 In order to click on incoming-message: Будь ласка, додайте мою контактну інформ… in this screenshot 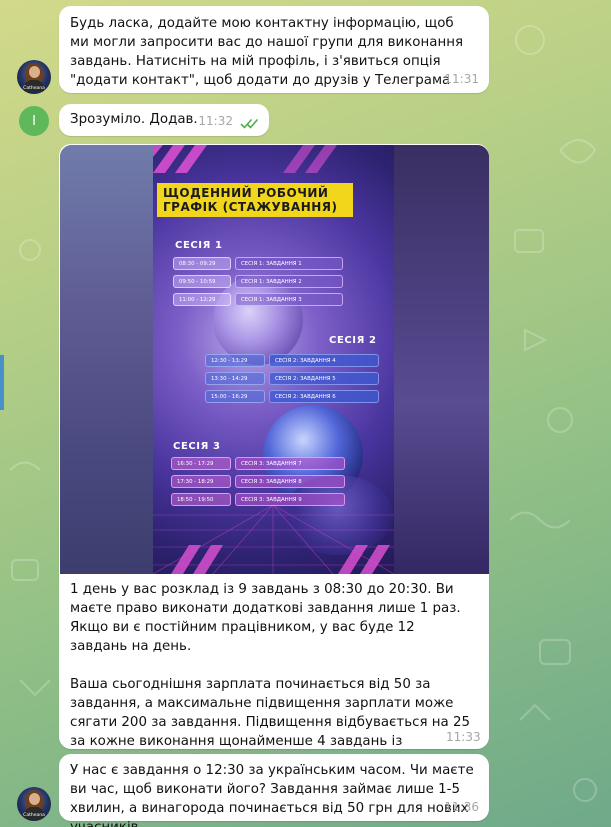, I will do `click(274, 49)`.